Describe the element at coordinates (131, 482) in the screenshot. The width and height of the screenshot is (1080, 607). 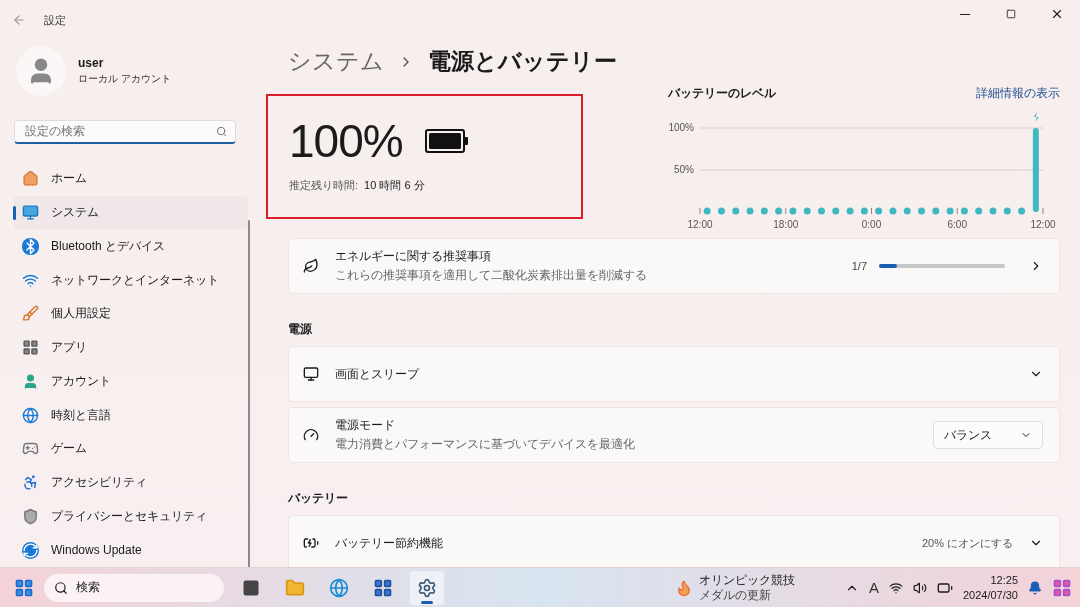
I see `nav-item: アクセシビリティ` at that location.